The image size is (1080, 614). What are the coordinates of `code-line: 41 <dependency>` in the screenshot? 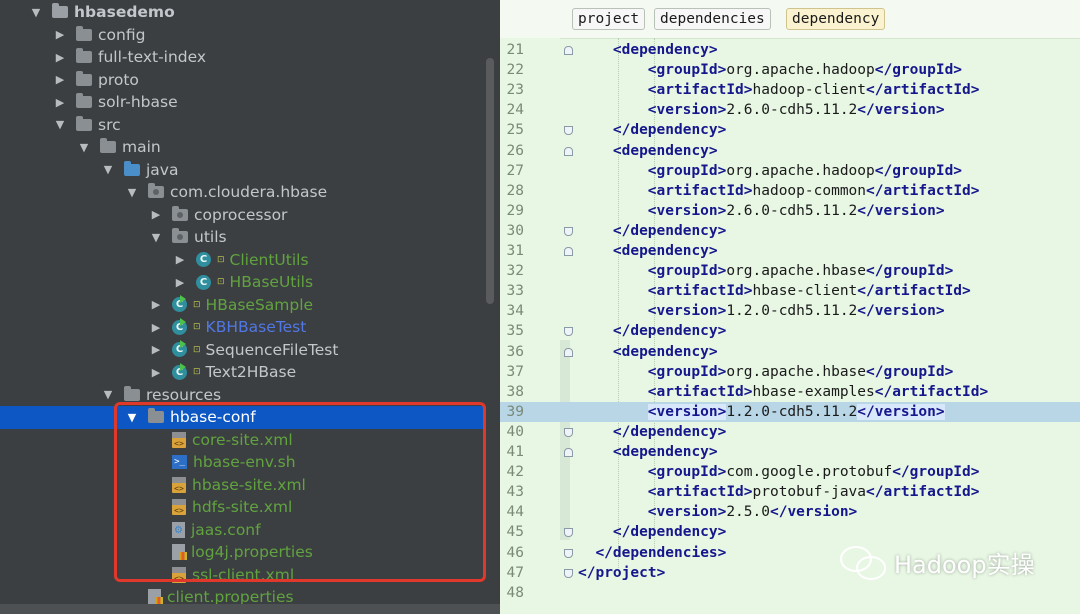 It's located at (790, 452).